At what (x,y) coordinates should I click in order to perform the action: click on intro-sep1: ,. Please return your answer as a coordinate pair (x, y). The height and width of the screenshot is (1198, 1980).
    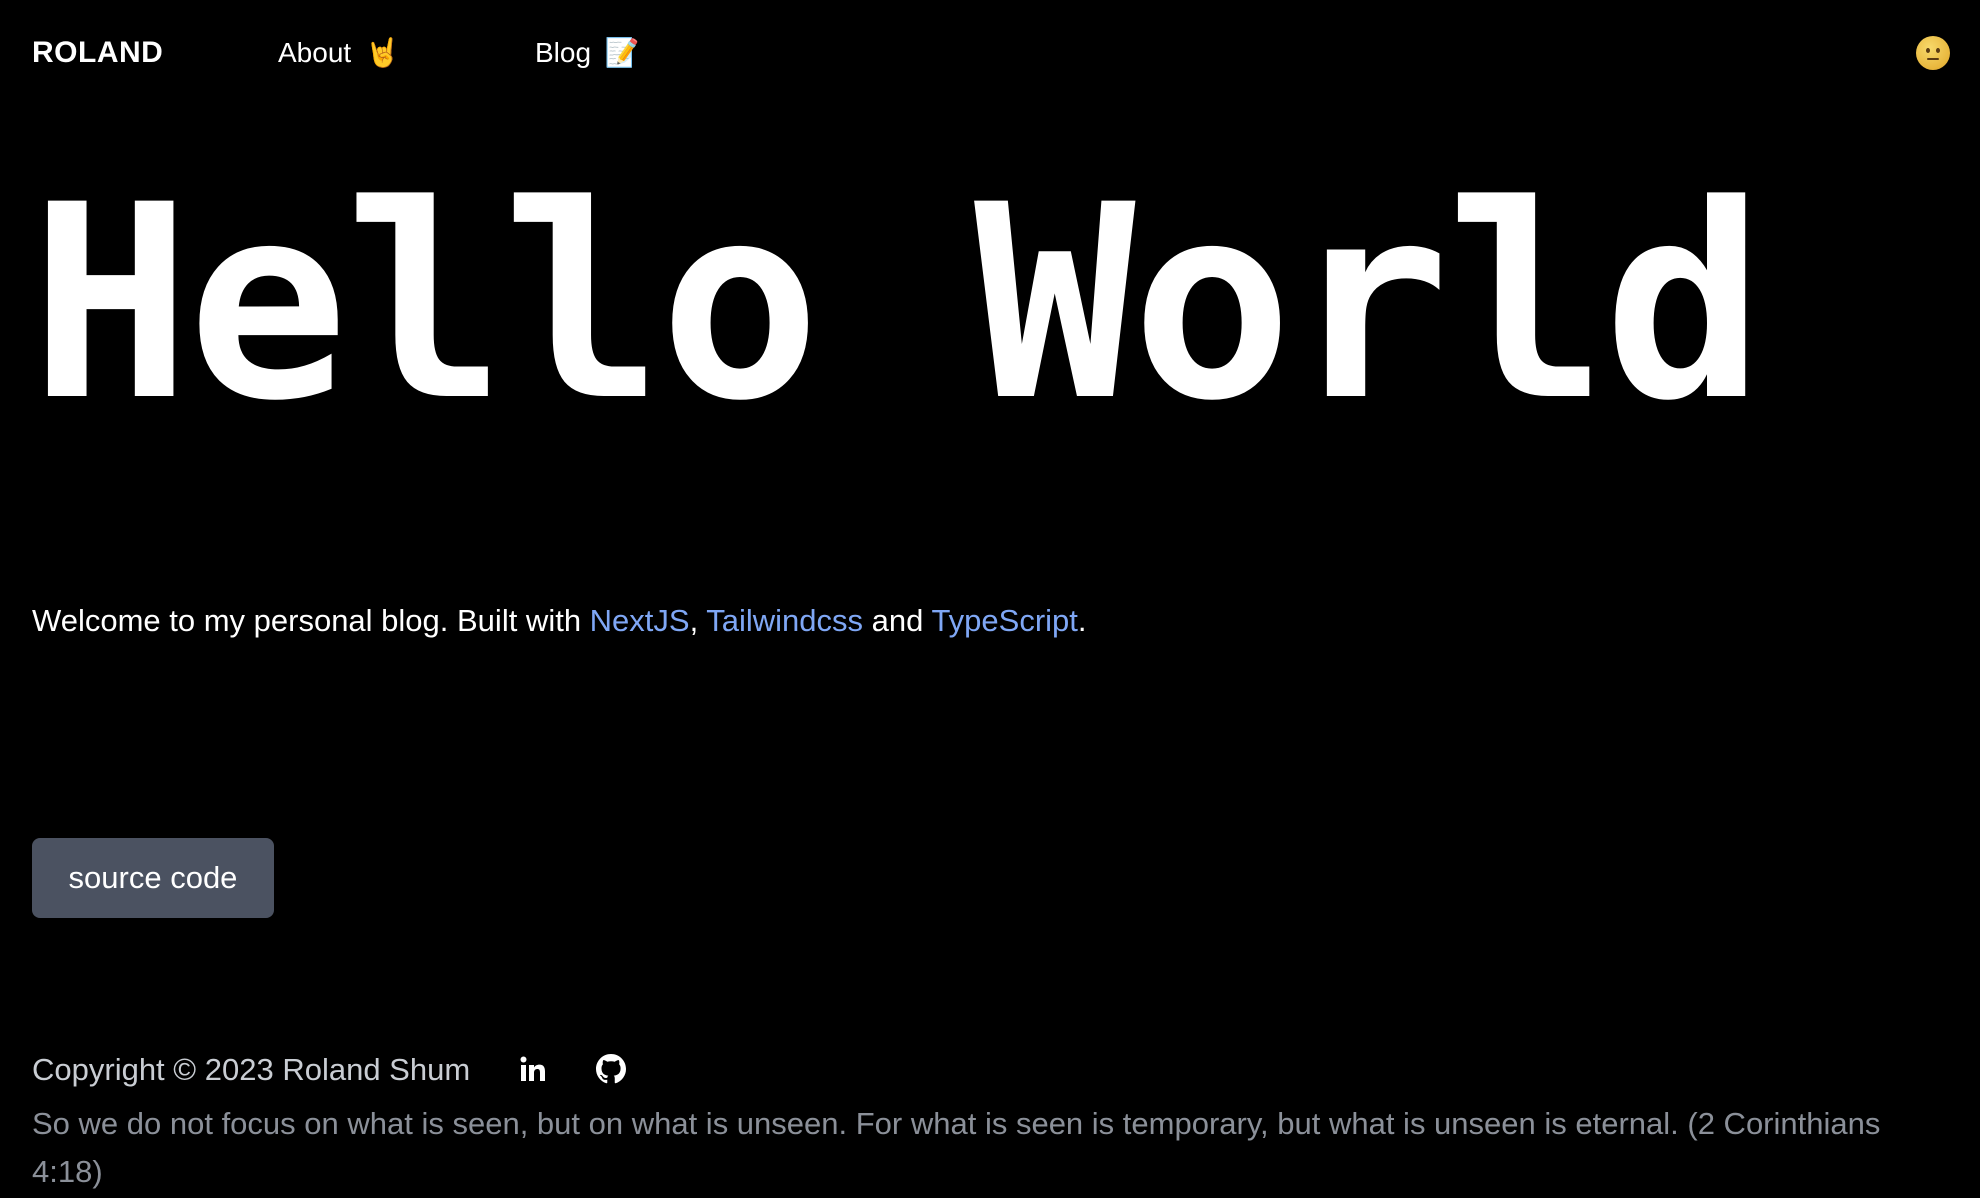
    Looking at the image, I should click on (698, 620).